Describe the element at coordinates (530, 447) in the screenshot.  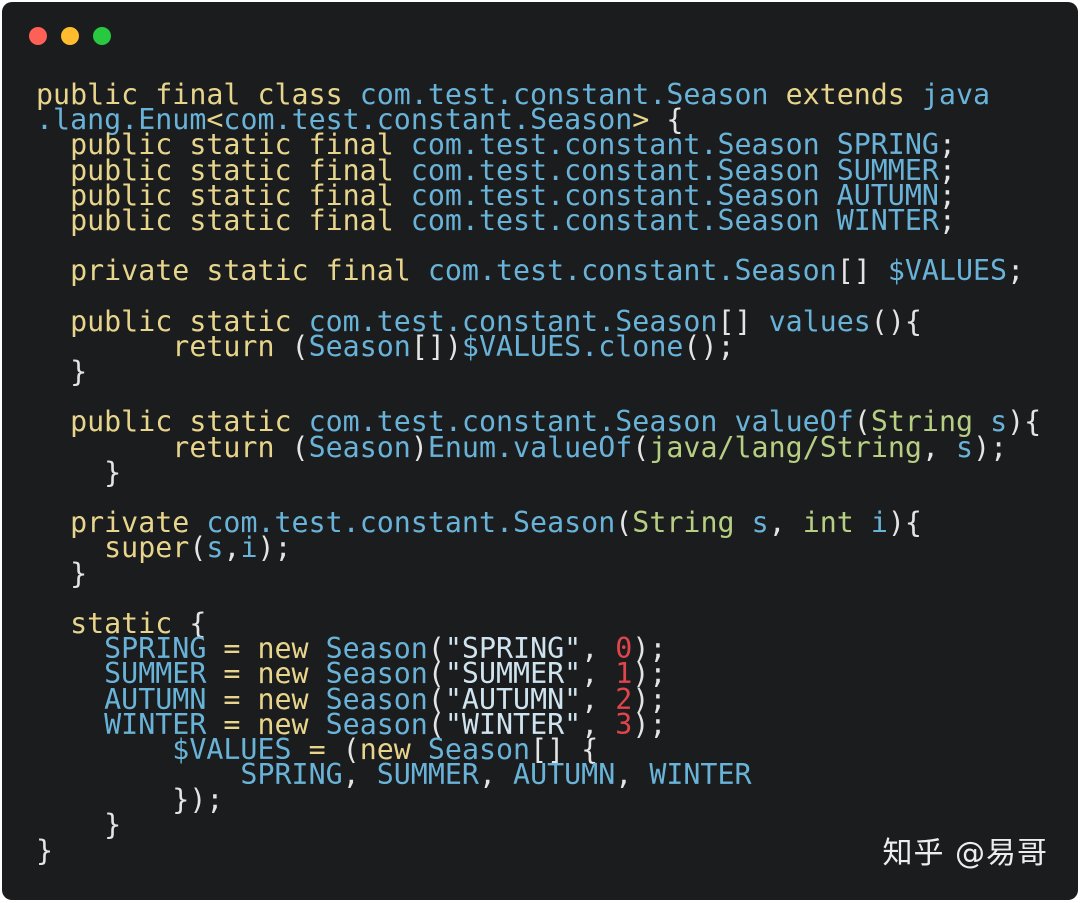
I see `code-token: Enum.valueOf` at that location.